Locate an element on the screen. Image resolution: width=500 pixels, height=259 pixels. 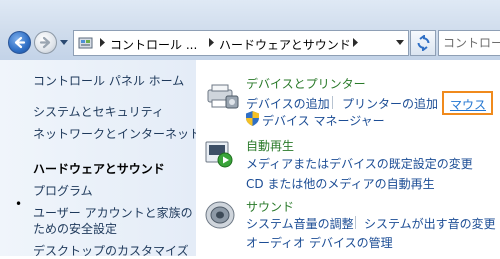
link-manage-audio-devices: オーディオ デバイスの管理 is located at coordinates (319, 242).